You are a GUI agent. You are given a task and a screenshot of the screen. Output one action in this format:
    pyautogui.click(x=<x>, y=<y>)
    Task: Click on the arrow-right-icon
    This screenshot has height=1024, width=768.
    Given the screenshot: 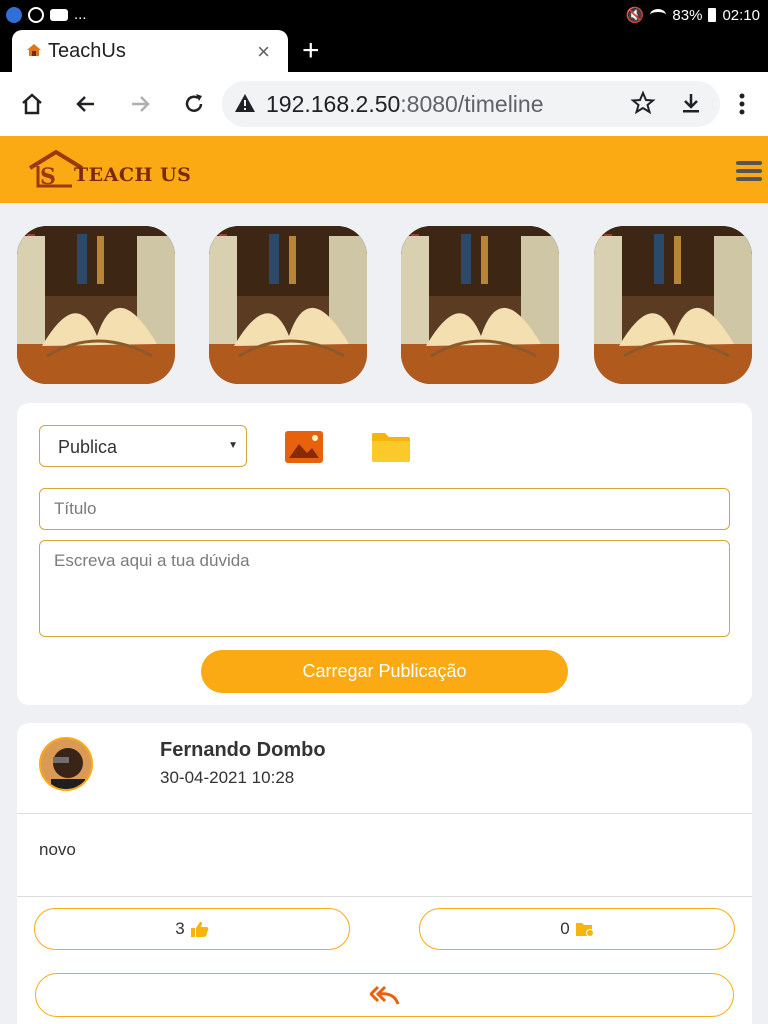 What is the action you would take?
    pyautogui.click(x=141, y=104)
    